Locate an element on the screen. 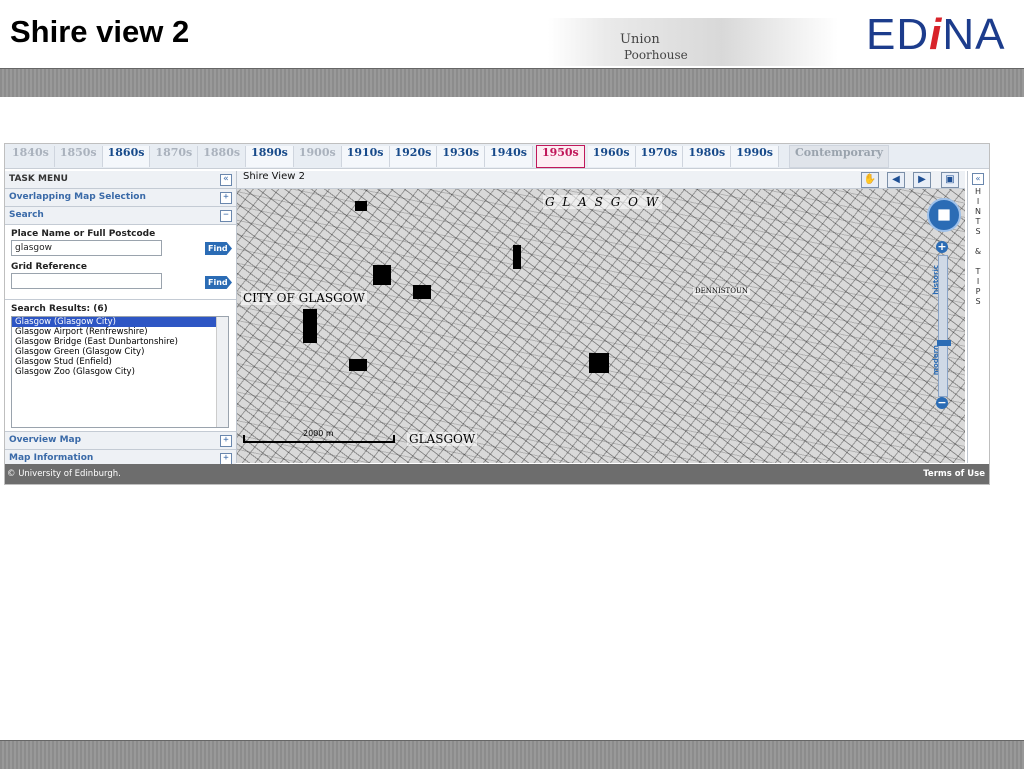  decade-1910s: 1910s is located at coordinates (365, 156).